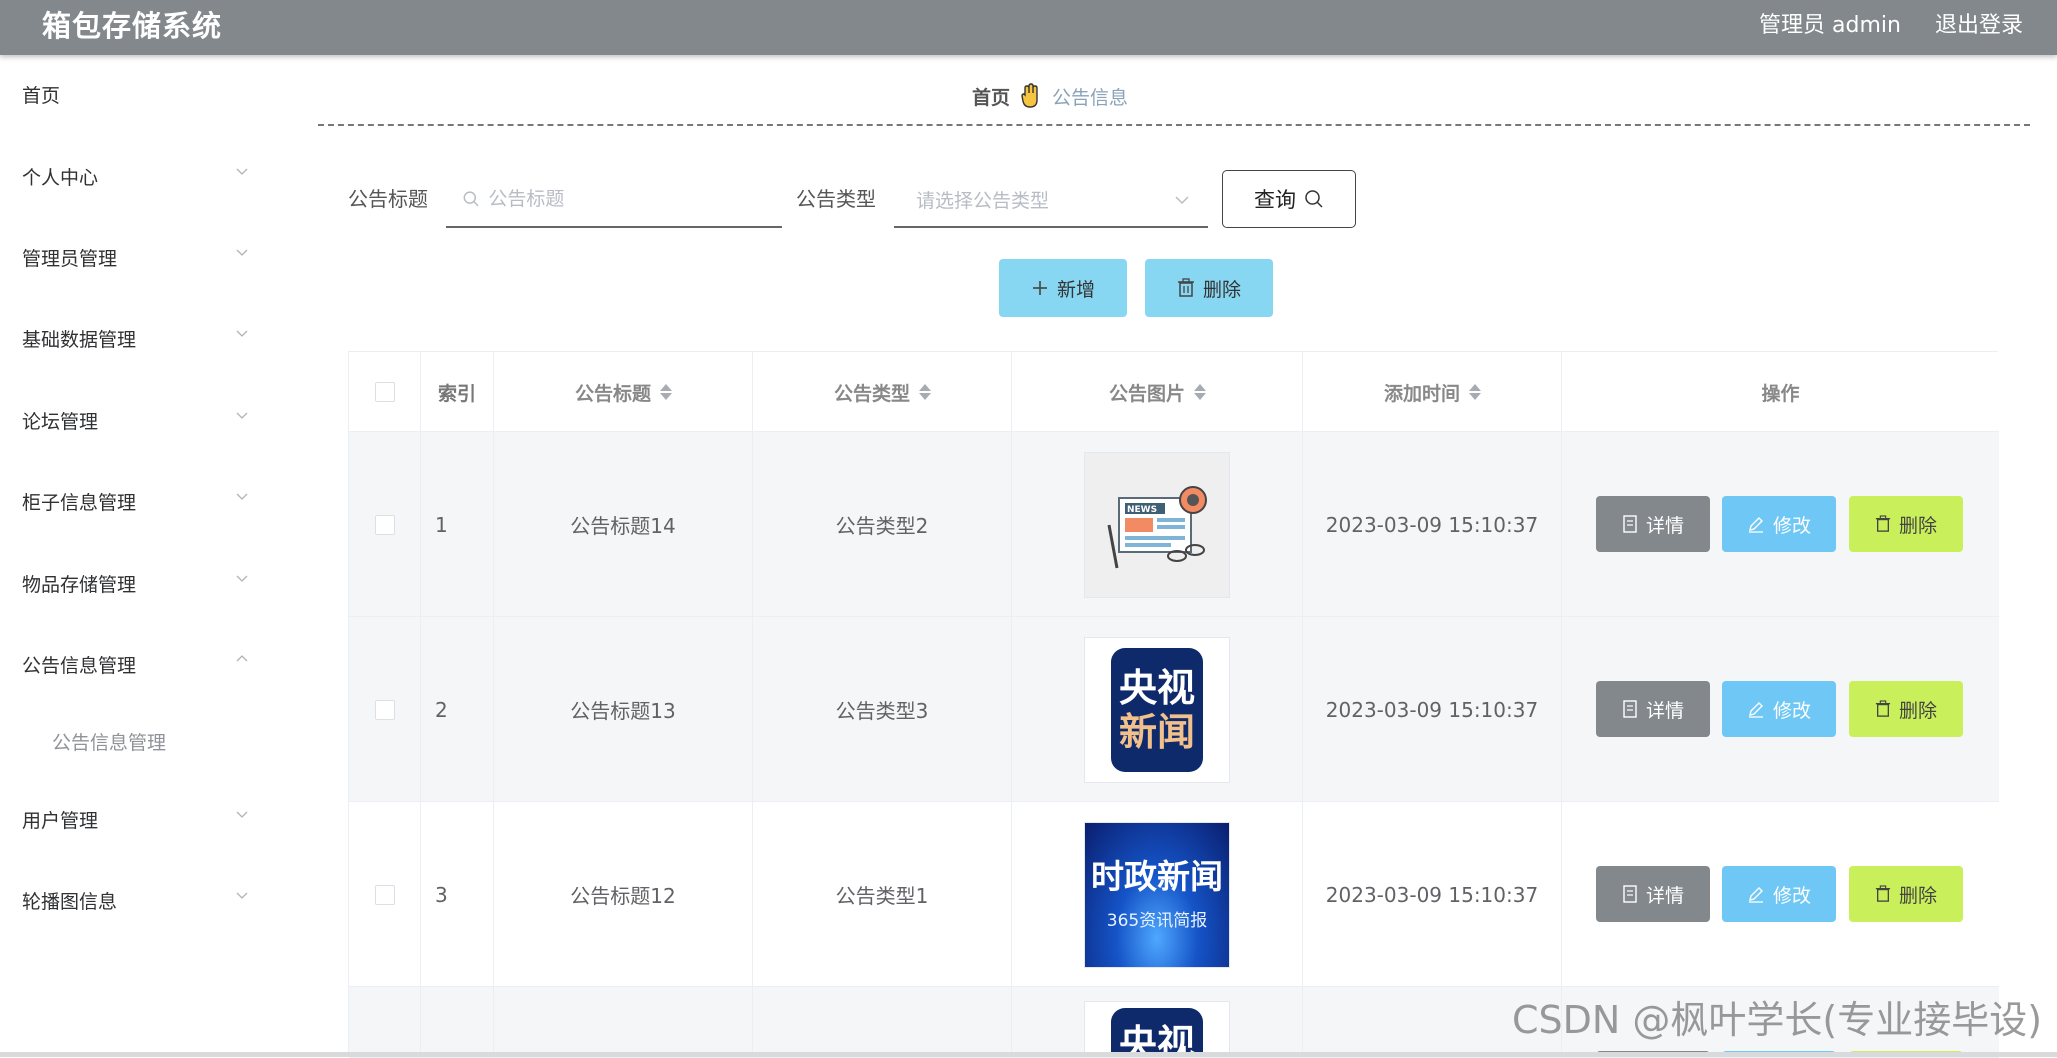 The height and width of the screenshot is (1058, 2057). I want to click on sidebar-item-label: 论坛管理, so click(60, 421).